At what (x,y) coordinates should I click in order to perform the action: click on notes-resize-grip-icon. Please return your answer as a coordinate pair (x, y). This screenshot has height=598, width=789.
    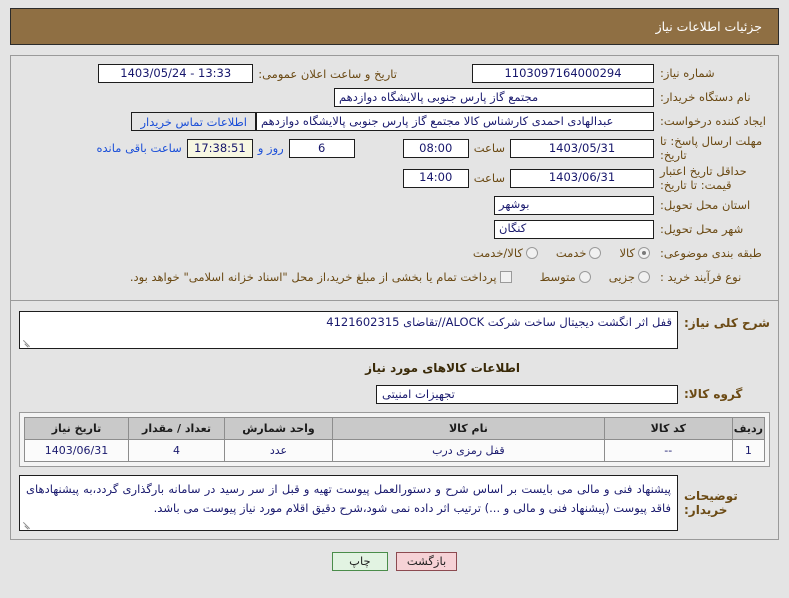
    Looking at the image, I should click on (26, 524).